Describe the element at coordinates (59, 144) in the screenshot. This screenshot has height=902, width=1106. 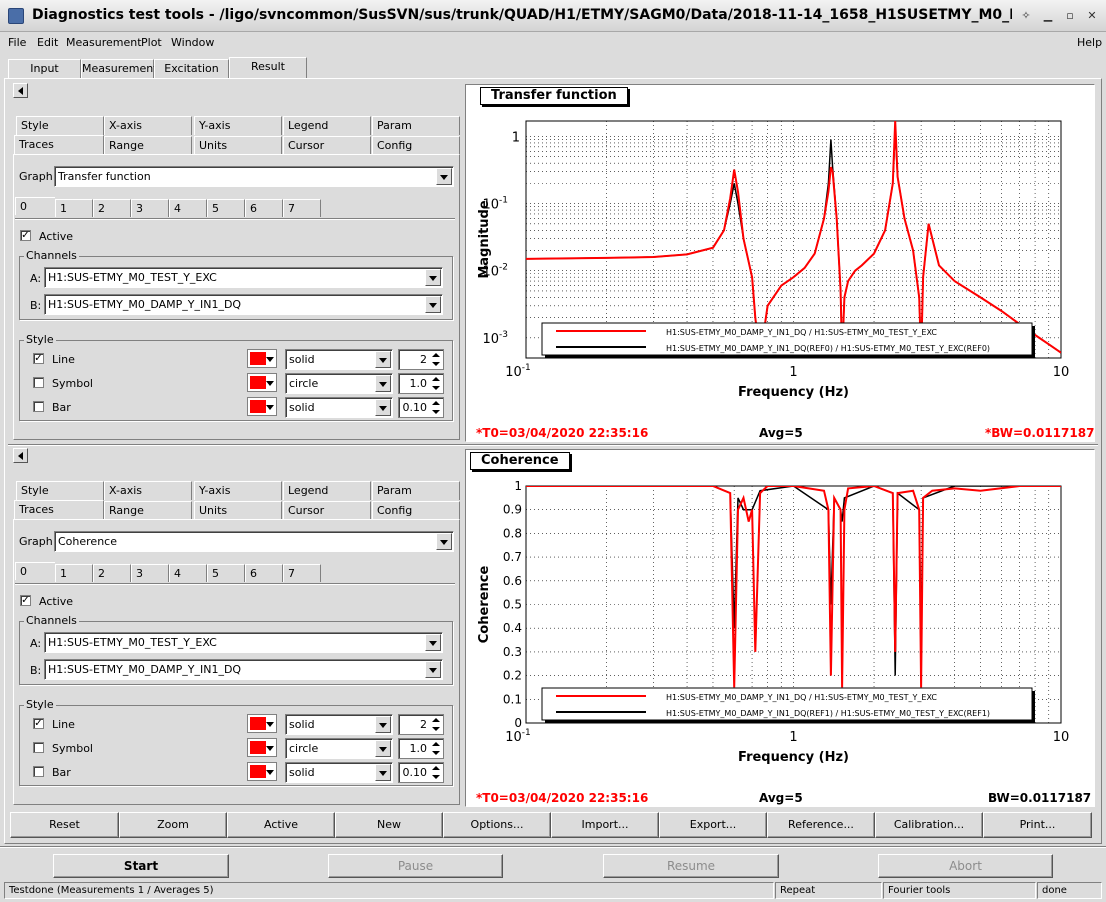
I see `subtab-traces: Traces` at that location.